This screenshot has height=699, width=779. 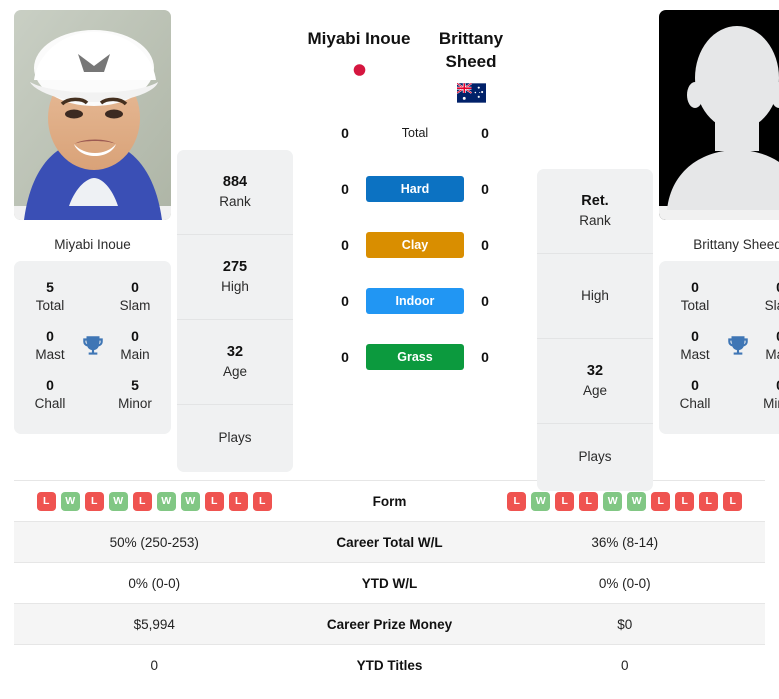 I want to click on left-form-strip: LWLWLWWLLL, so click(x=154, y=501).